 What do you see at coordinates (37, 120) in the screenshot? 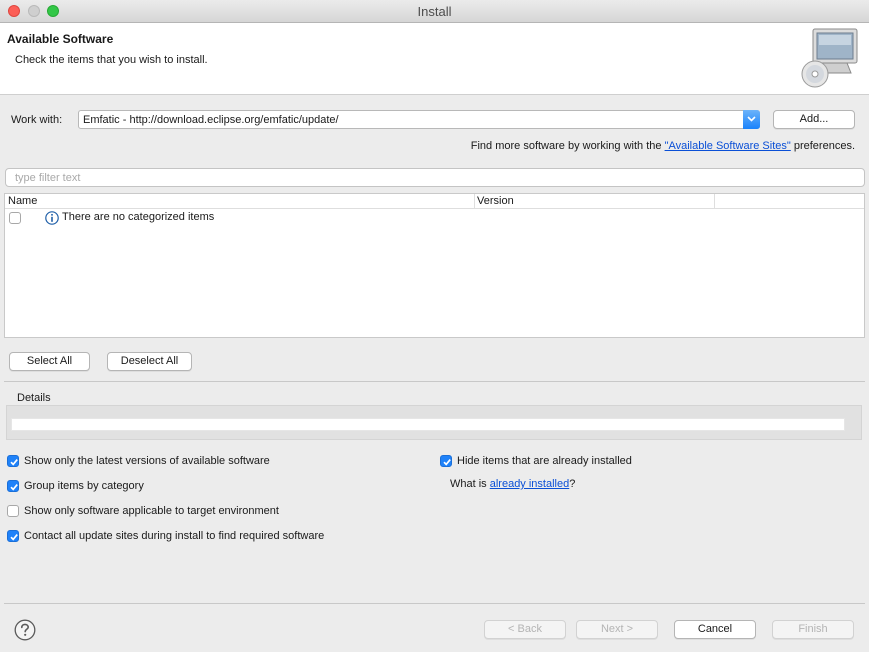
I see `work-with-label: Work with:` at bounding box center [37, 120].